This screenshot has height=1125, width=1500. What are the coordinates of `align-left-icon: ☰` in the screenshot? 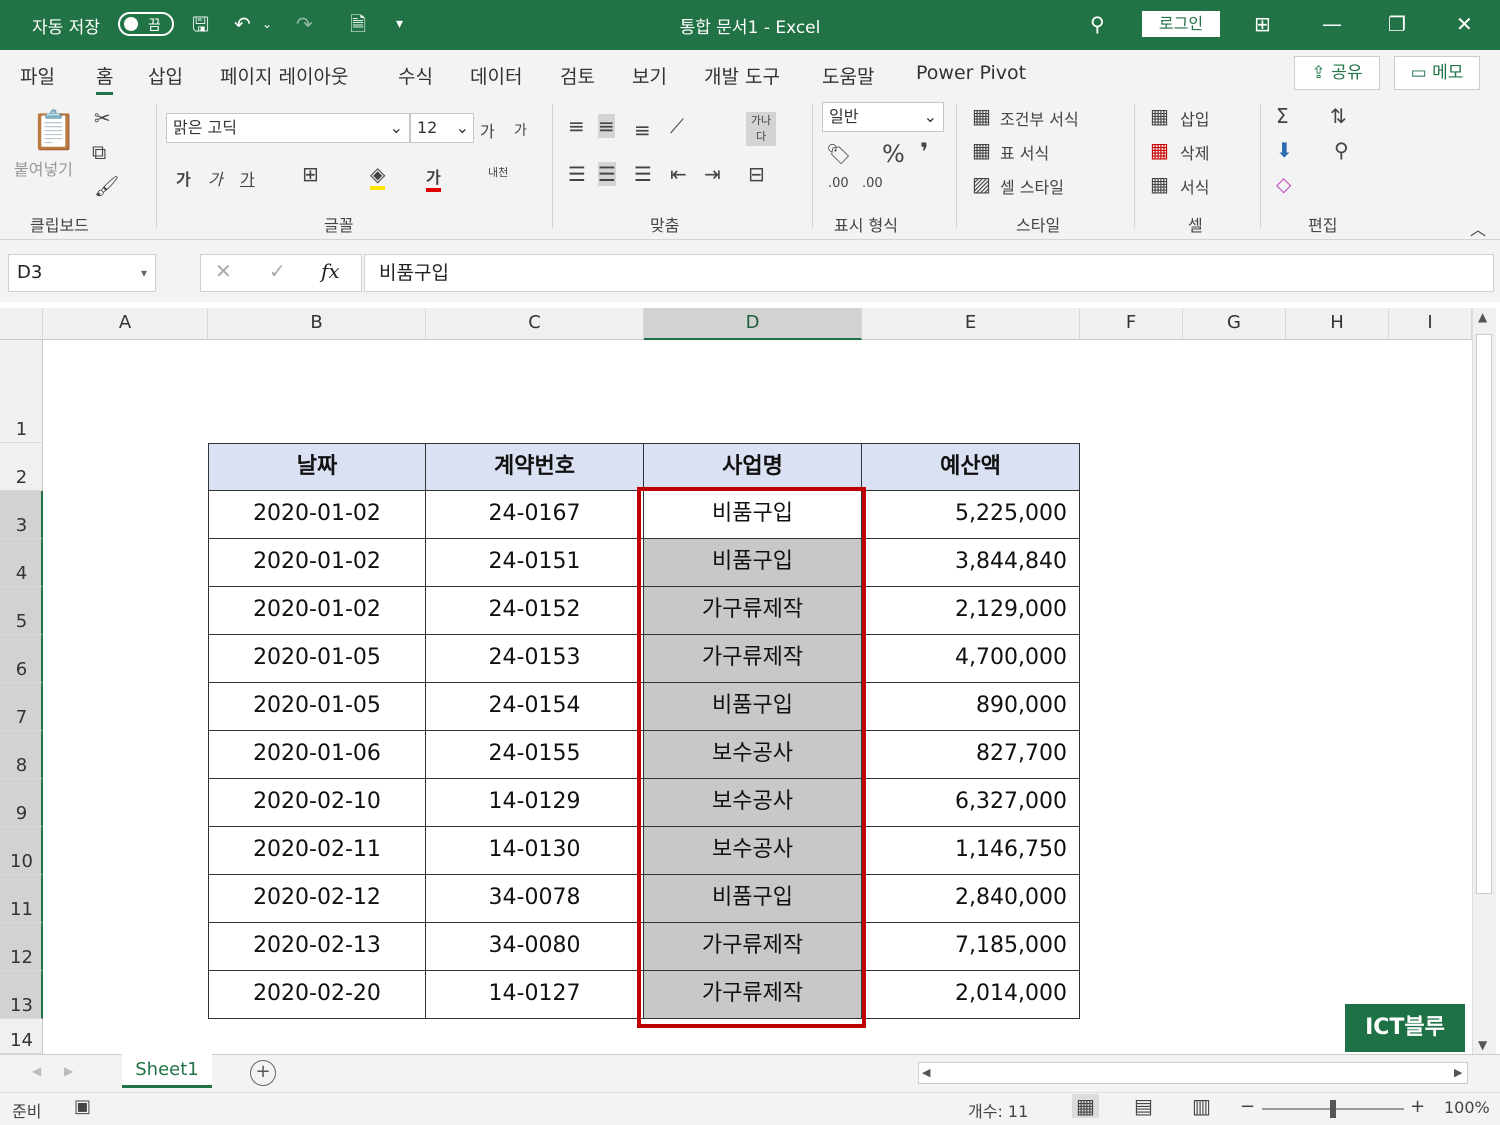 It's located at (577, 174).